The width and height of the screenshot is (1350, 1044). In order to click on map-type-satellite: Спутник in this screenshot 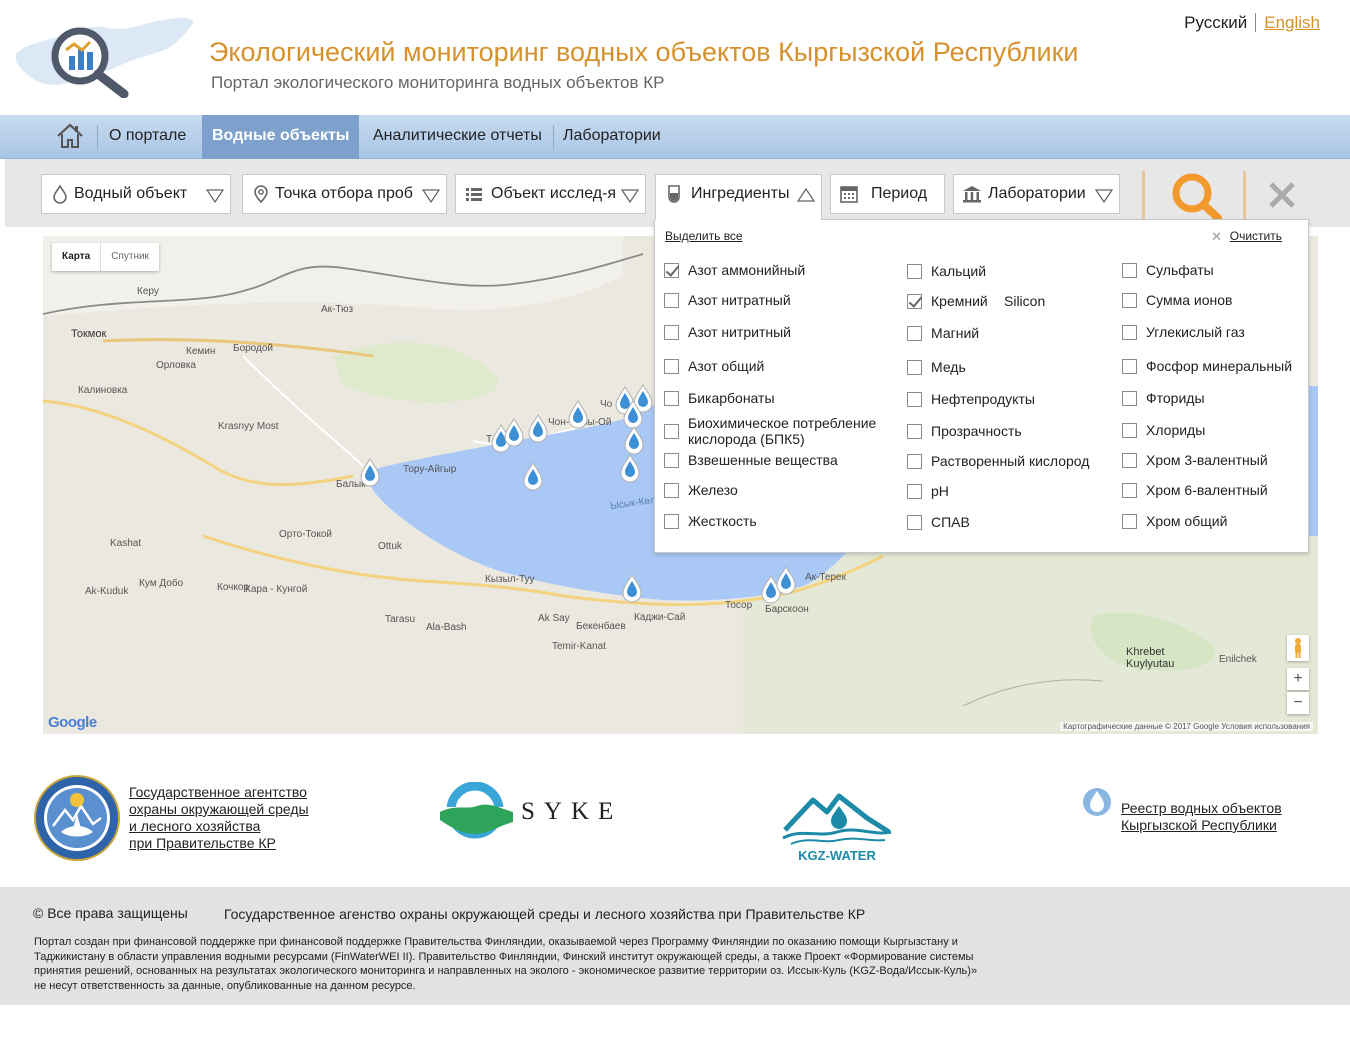, I will do `click(129, 257)`.